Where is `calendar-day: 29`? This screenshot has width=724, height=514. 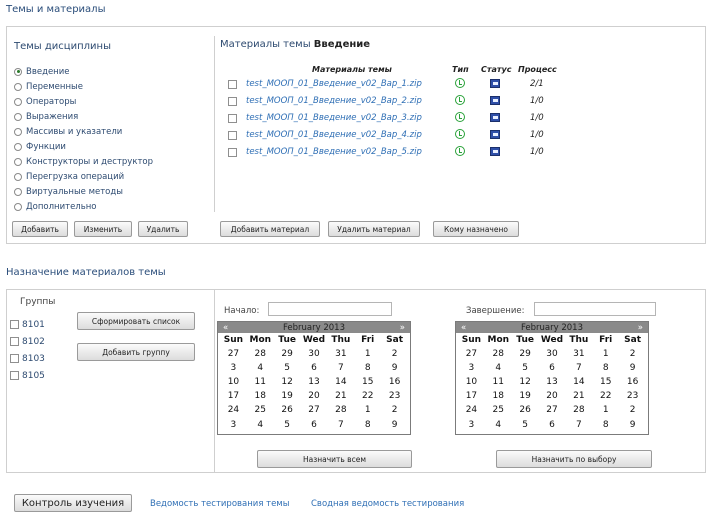
calendar-day: 29 is located at coordinates (525, 354).